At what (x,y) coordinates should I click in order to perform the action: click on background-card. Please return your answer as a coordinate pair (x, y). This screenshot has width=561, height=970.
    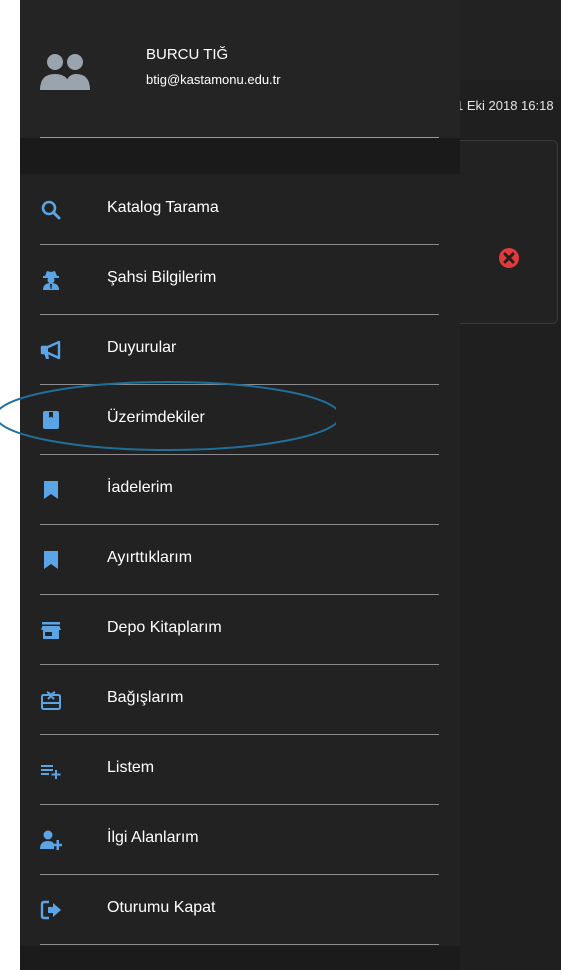
    Looking at the image, I should click on (502, 232).